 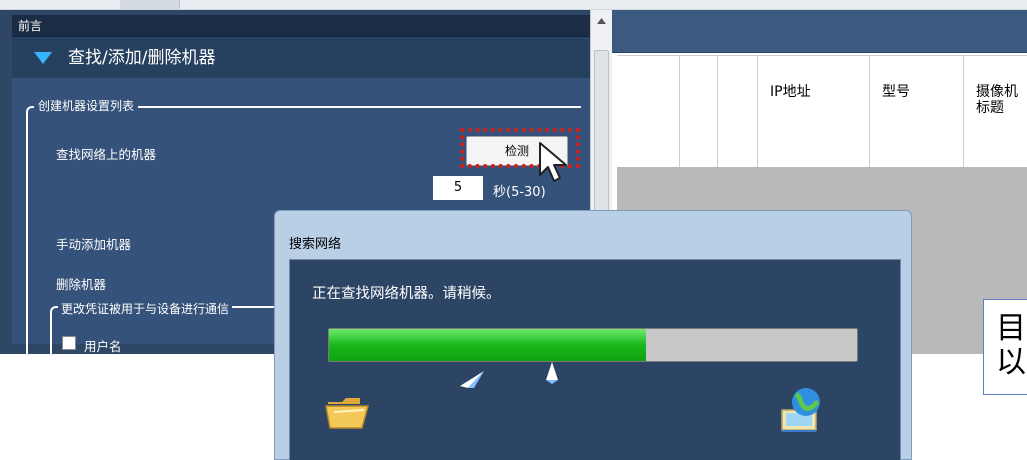 What do you see at coordinates (86, 105) in the screenshot?
I see `group-title: 创建机器设置列表` at bounding box center [86, 105].